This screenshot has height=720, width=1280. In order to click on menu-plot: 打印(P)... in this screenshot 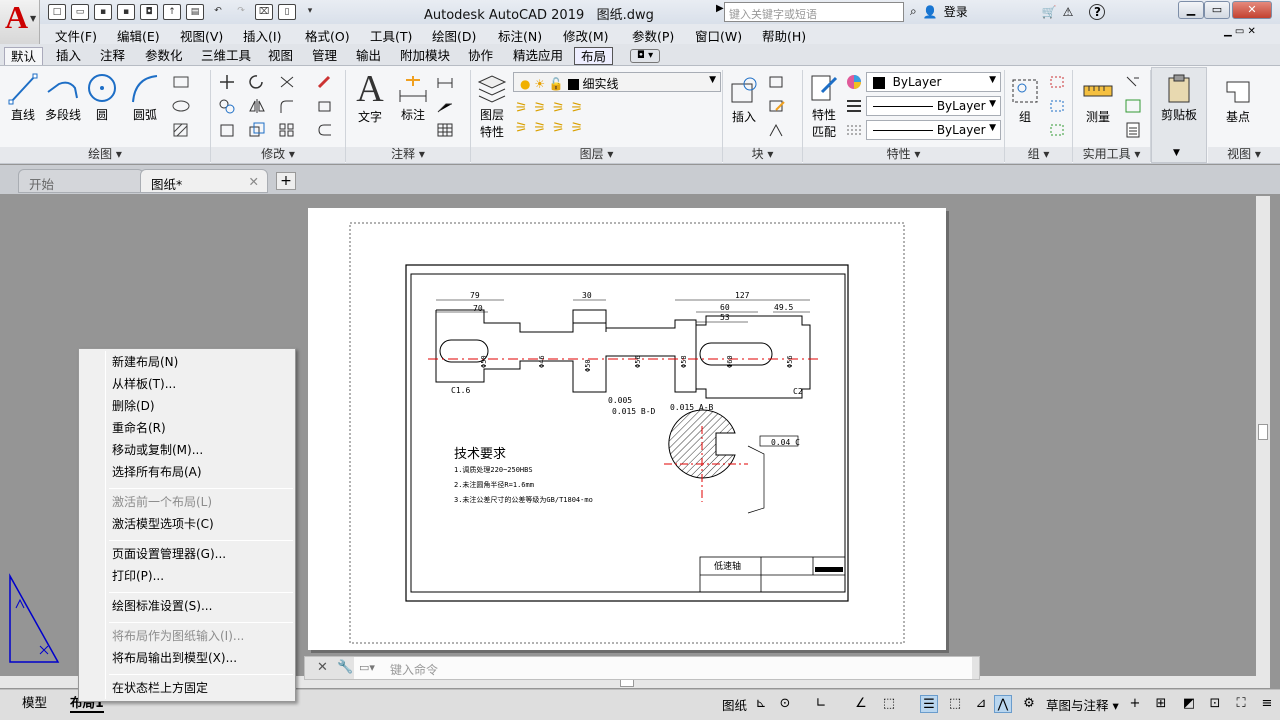, I will do `click(138, 576)`.